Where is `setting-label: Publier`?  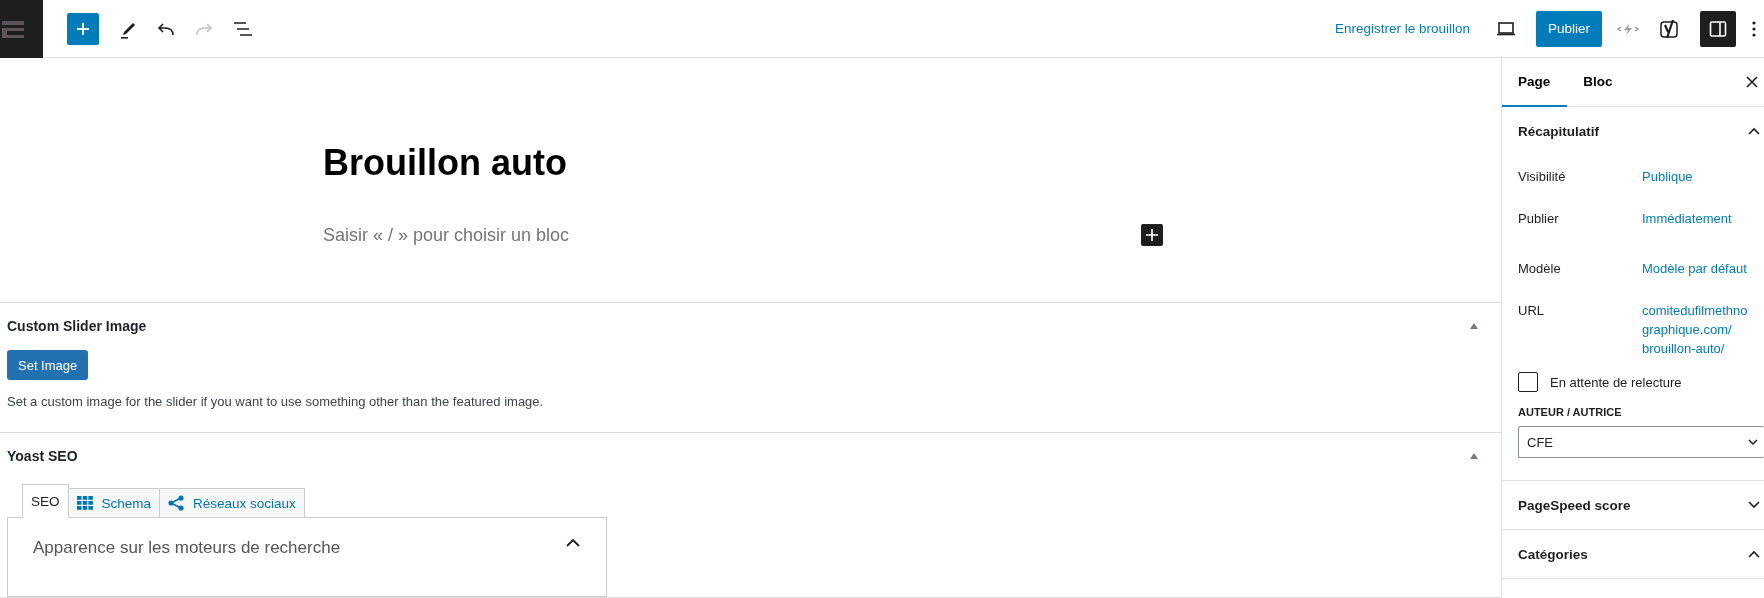
setting-label: Publier is located at coordinates (1539, 219).